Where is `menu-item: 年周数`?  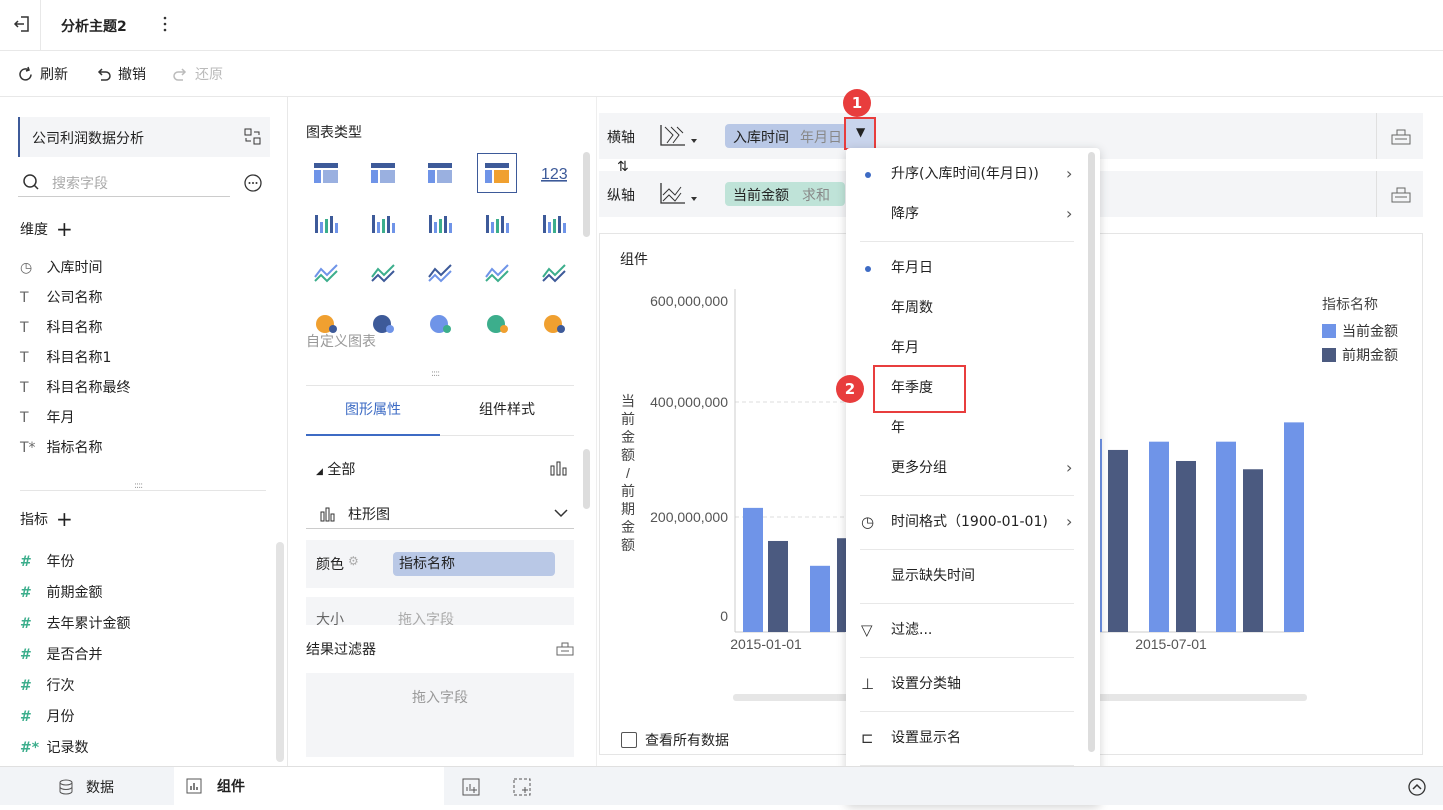
menu-item: 年周数 is located at coordinates (973, 308).